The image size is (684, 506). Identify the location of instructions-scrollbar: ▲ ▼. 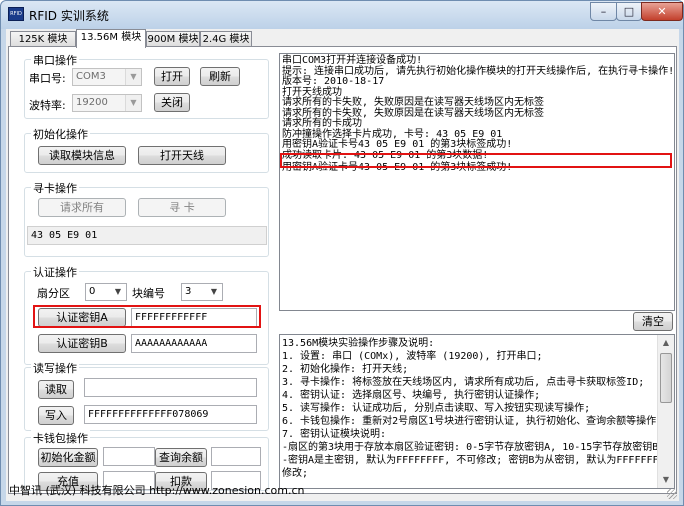
(665, 411).